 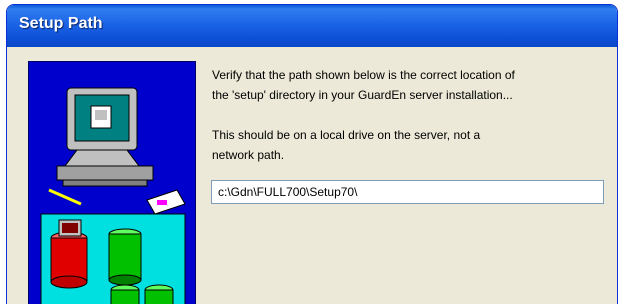 I want to click on window-title: Setup Path, so click(x=61, y=23).